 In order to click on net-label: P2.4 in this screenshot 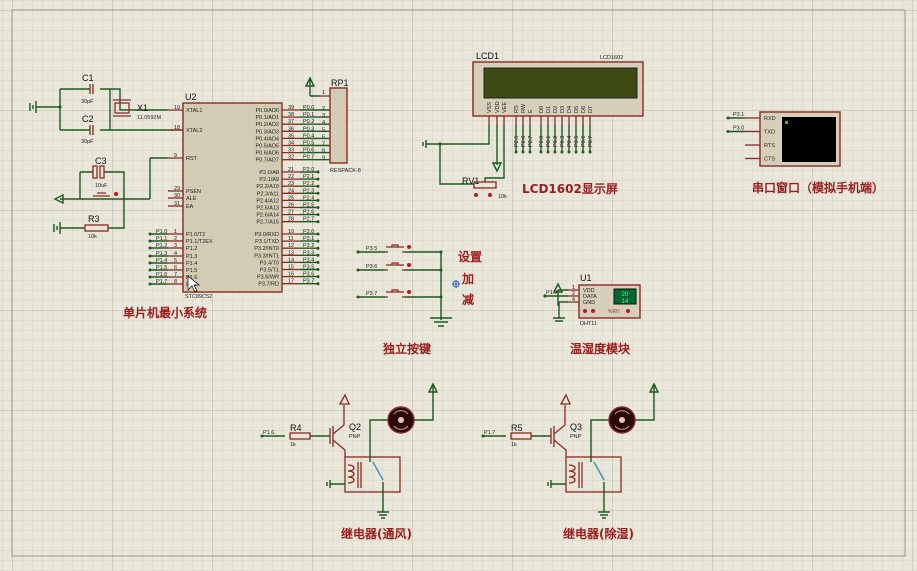, I will do `click(308, 198)`.